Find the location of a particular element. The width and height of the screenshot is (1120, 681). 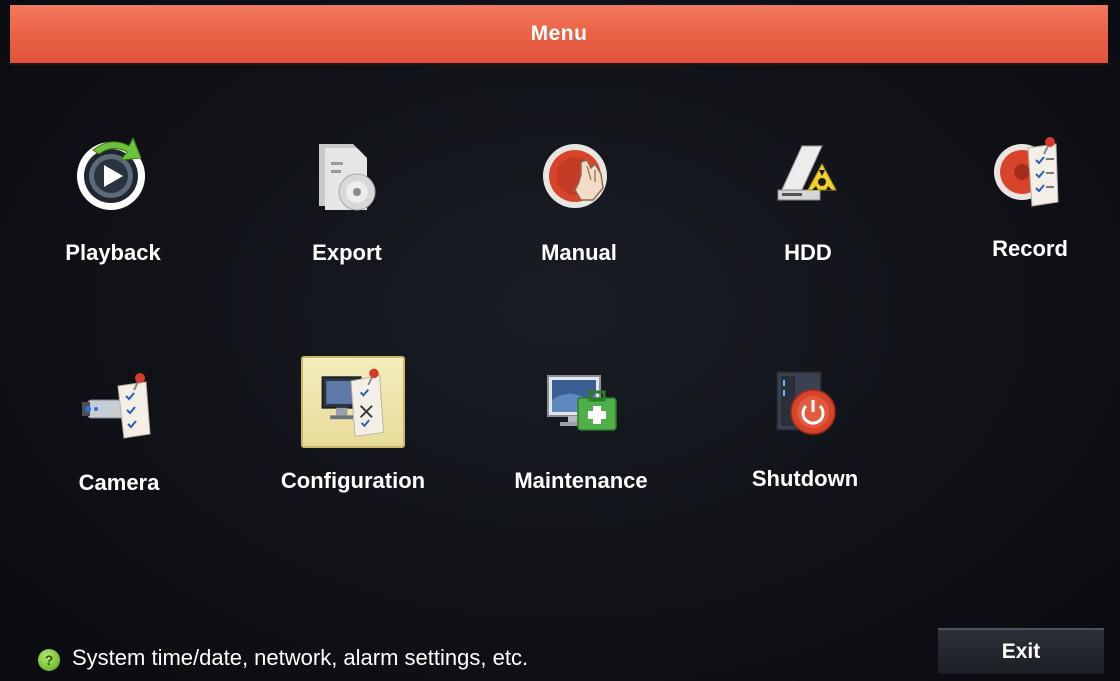

menu-item-label: Export is located at coordinates (347, 252).